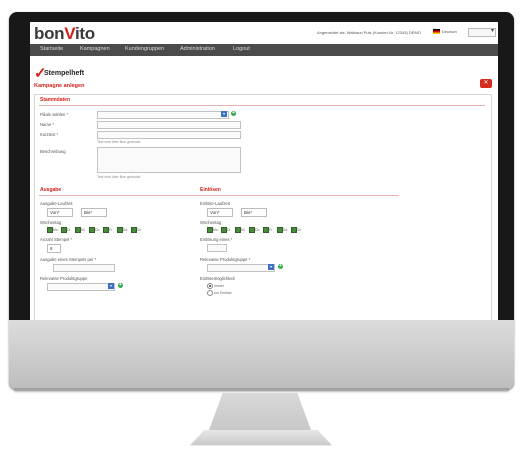 This screenshot has height=457, width=522. I want to click on einloese-produktgruppe-select, so click(241, 268).